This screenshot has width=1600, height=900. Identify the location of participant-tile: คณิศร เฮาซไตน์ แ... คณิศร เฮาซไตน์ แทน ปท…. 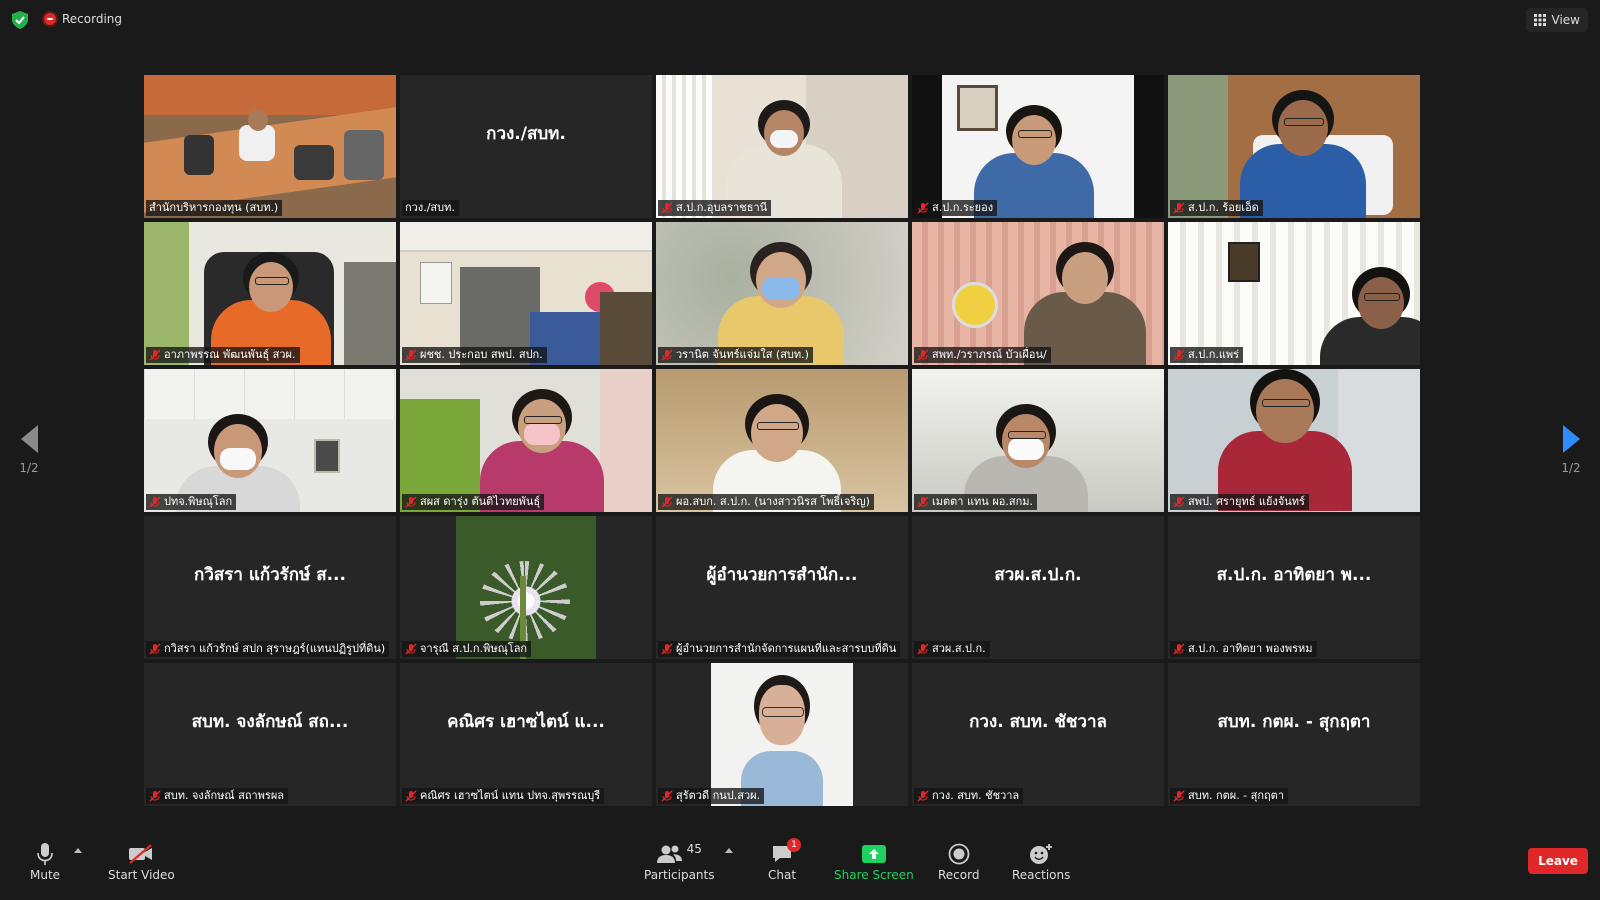
(526, 734).